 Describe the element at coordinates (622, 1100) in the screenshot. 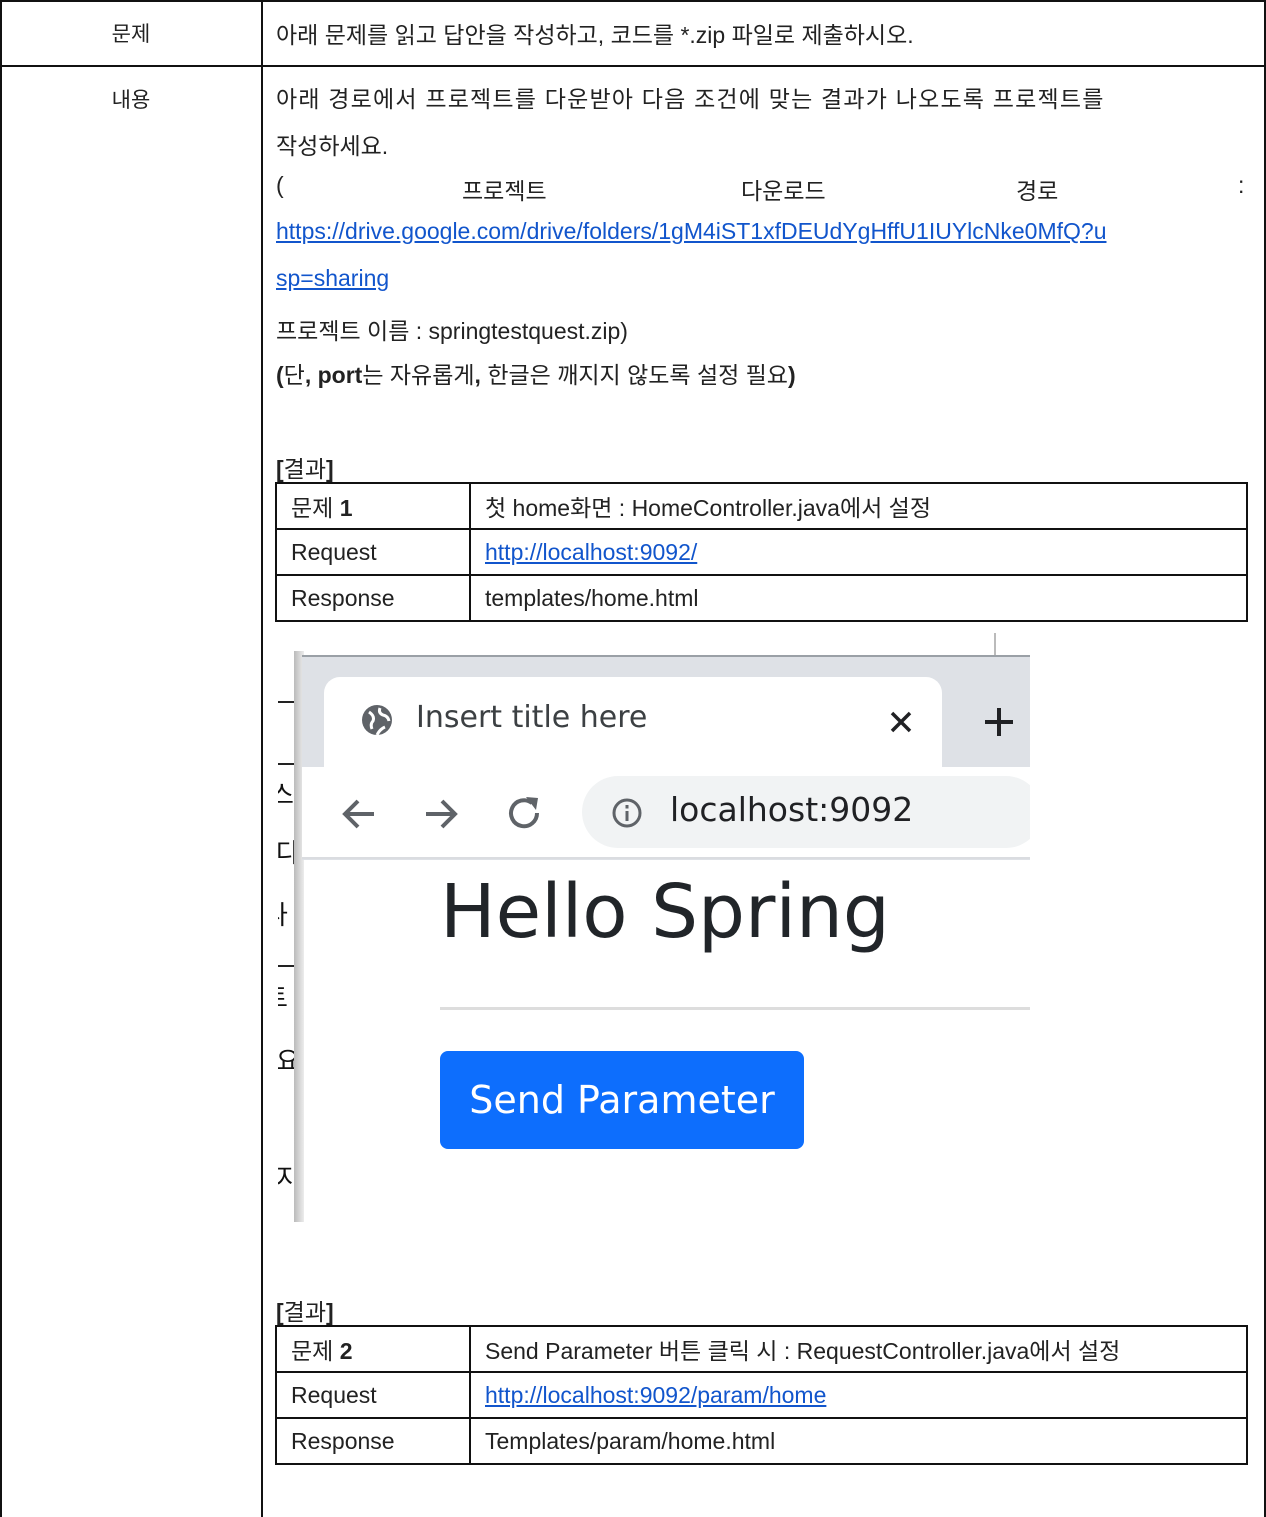

I see `send-parameter-button: Send Parameter` at that location.